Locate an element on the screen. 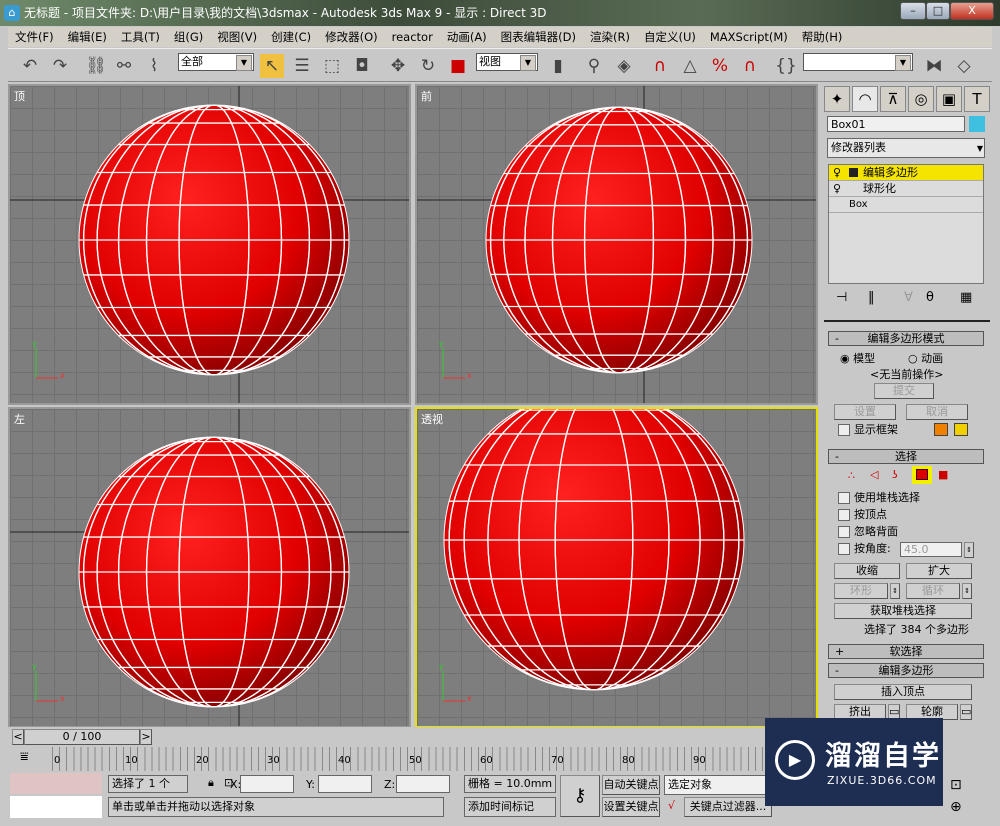 The image size is (1000, 826). ring-spinner: ⇕ is located at coordinates (895, 591).